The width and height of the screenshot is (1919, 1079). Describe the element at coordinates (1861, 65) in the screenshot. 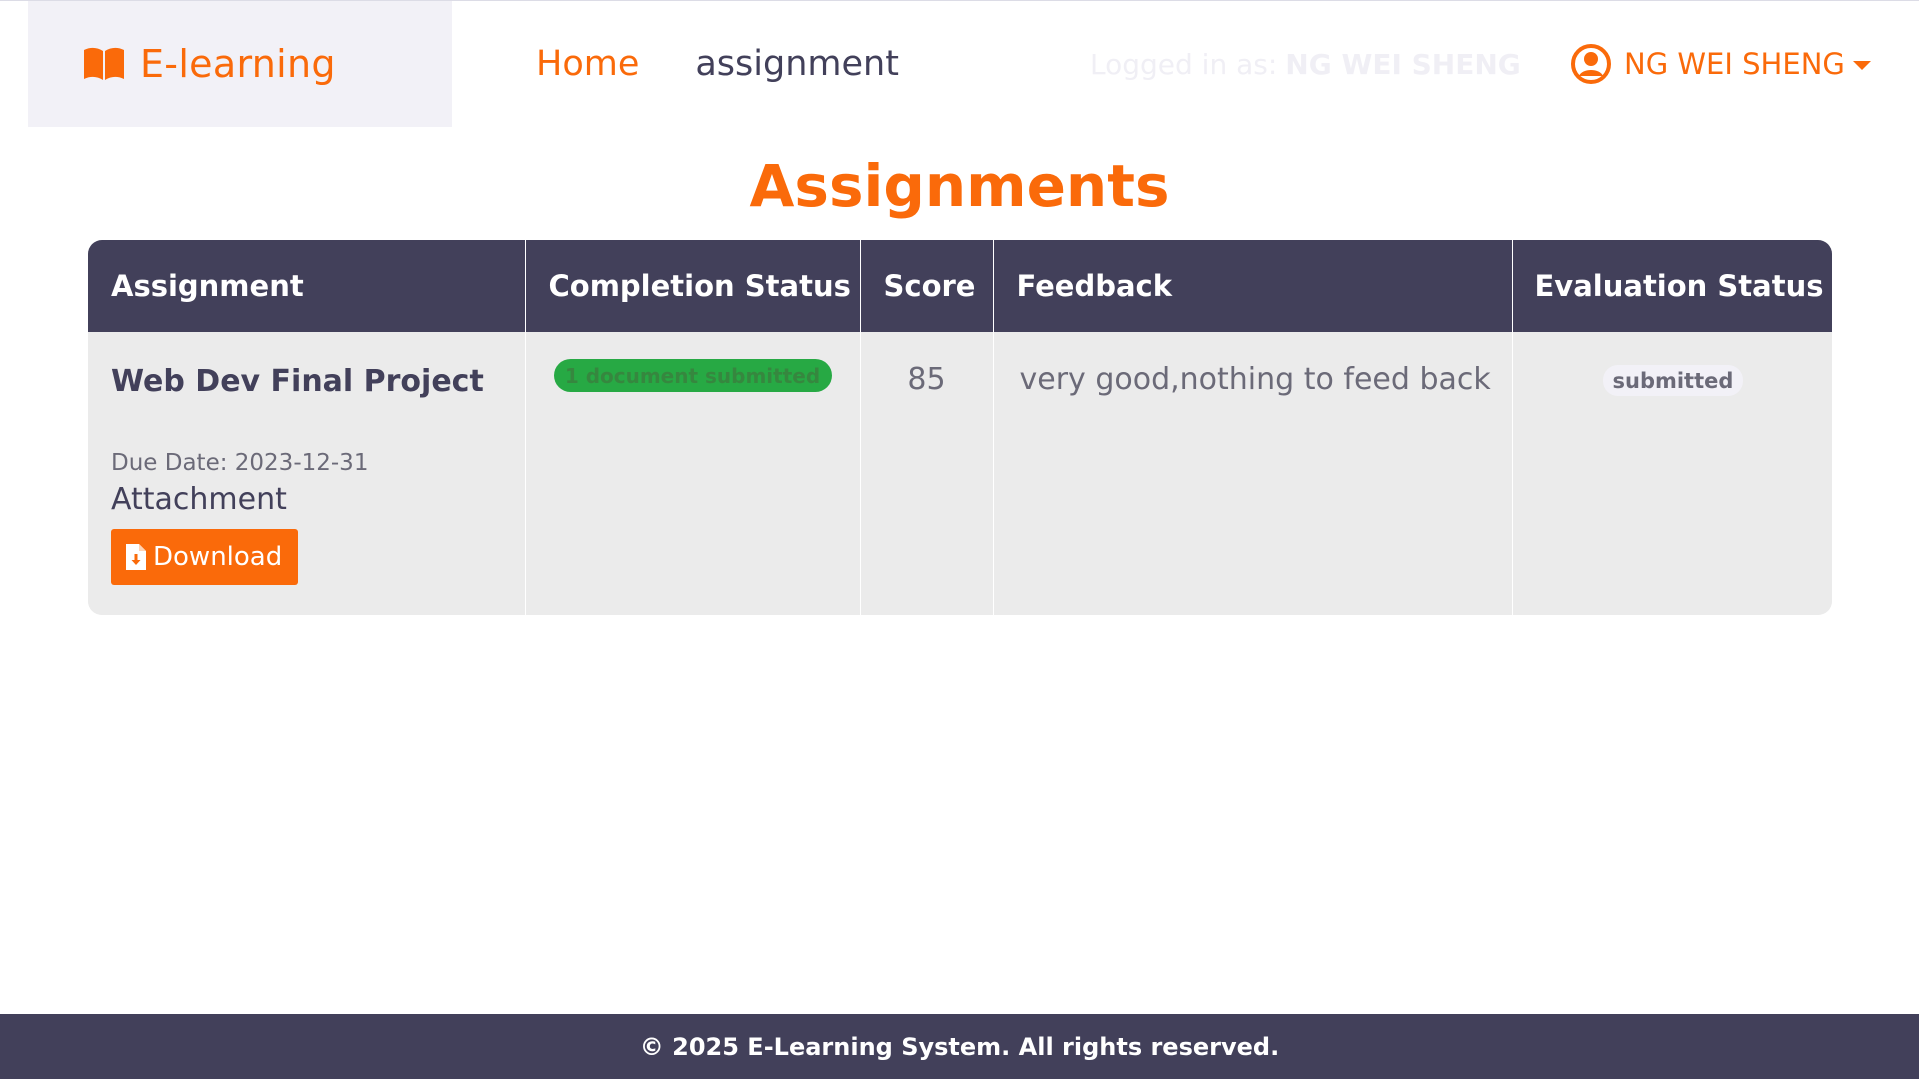

I see `caret-down-icon` at that location.